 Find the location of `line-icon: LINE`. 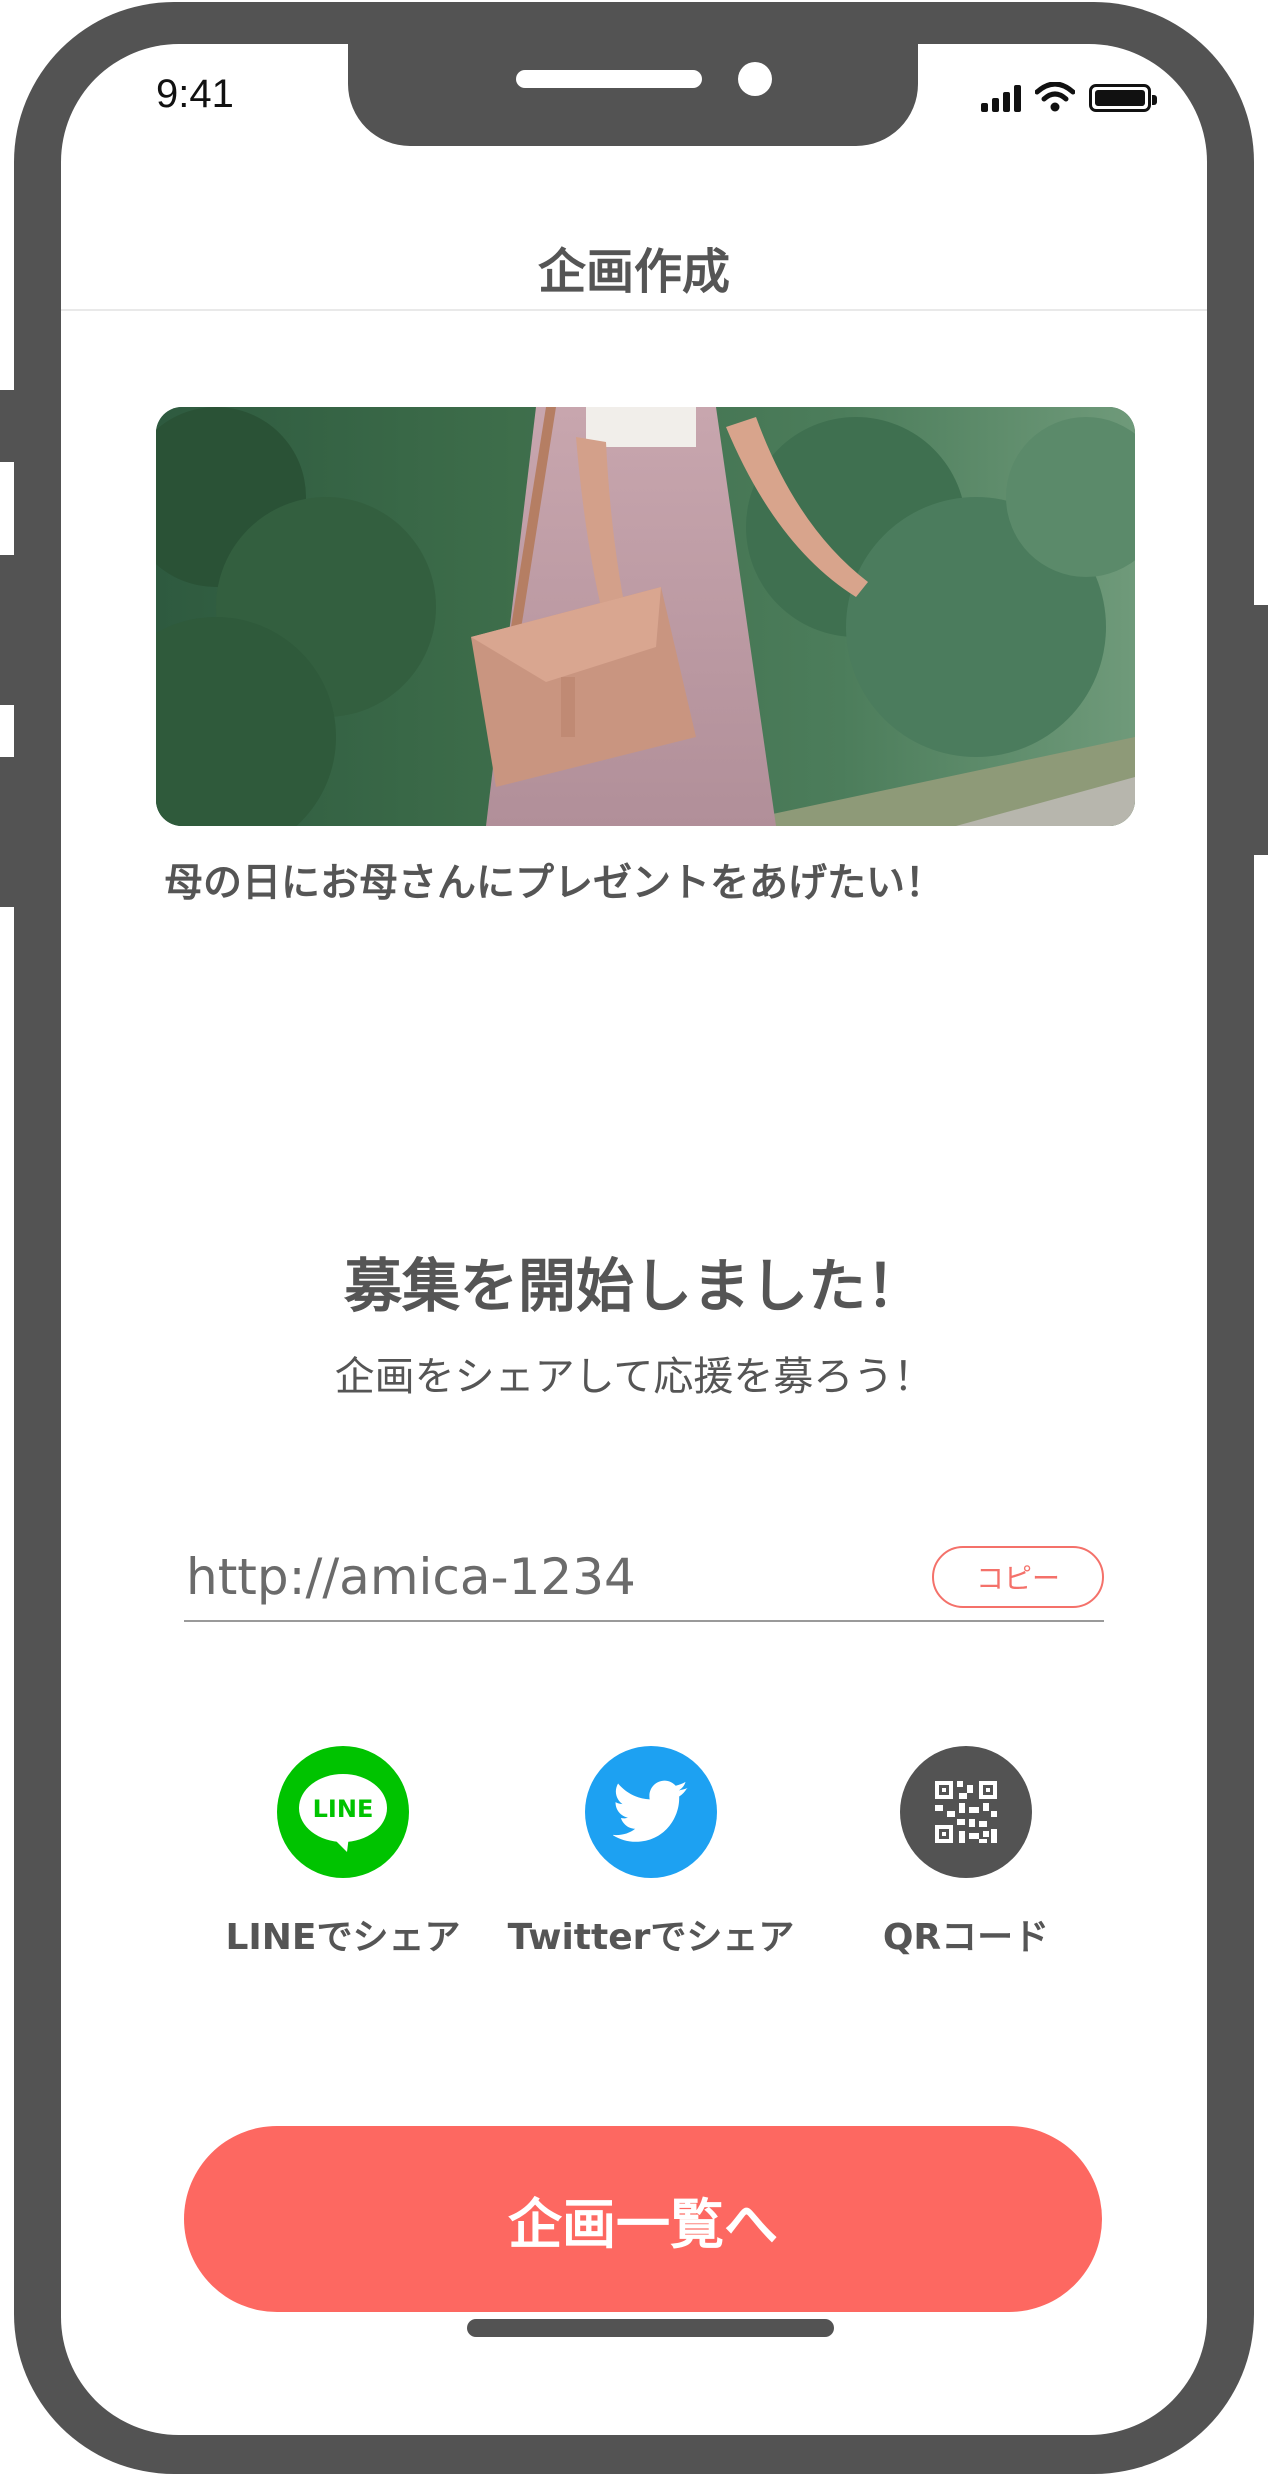

line-icon: LINE is located at coordinates (343, 1812).